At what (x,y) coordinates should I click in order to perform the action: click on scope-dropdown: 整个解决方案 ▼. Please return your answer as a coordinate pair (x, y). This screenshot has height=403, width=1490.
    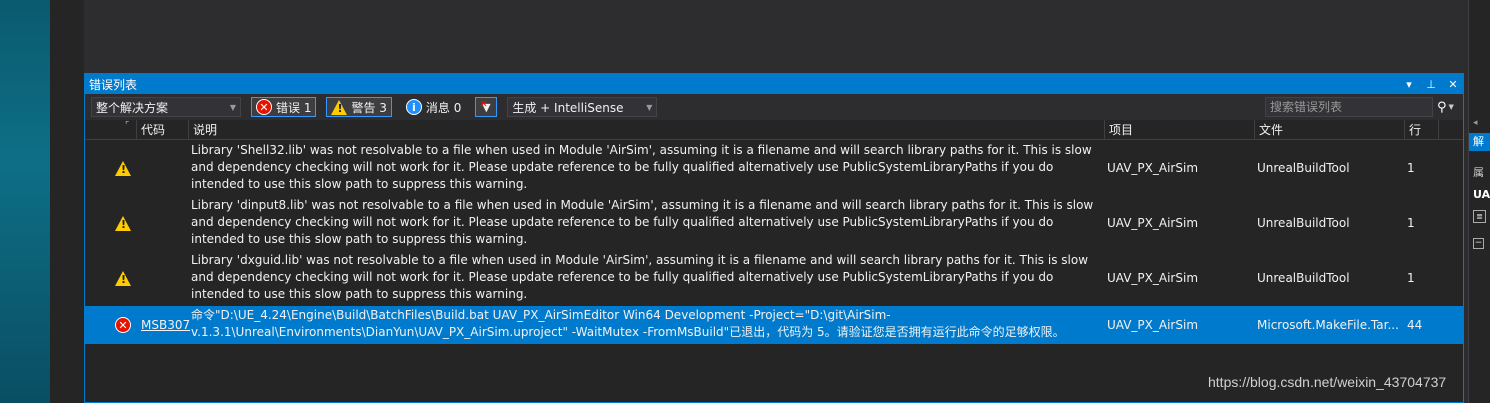
    Looking at the image, I should click on (166, 107).